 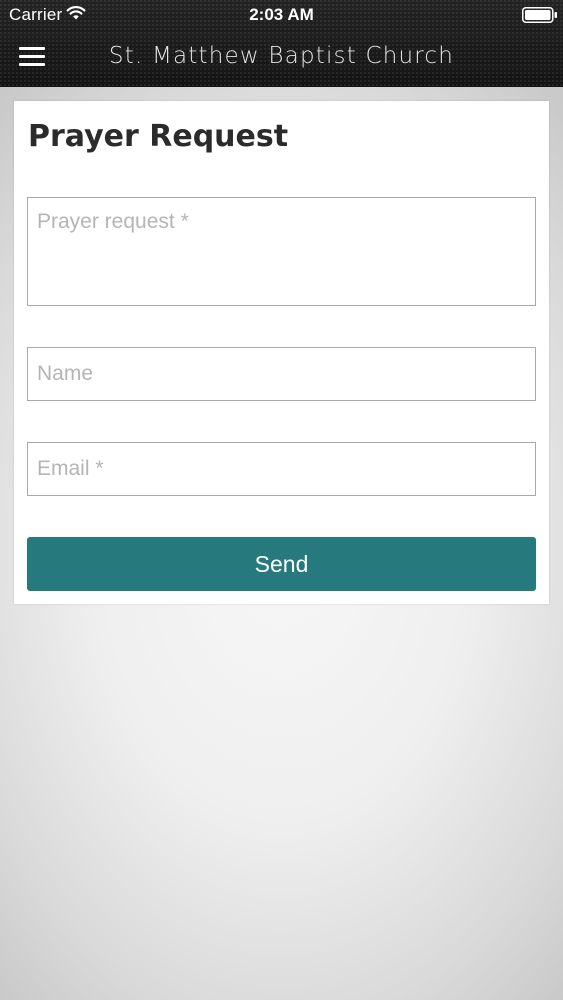 I want to click on status-bar: Carrier 2:03 AM, so click(x=281, y=15).